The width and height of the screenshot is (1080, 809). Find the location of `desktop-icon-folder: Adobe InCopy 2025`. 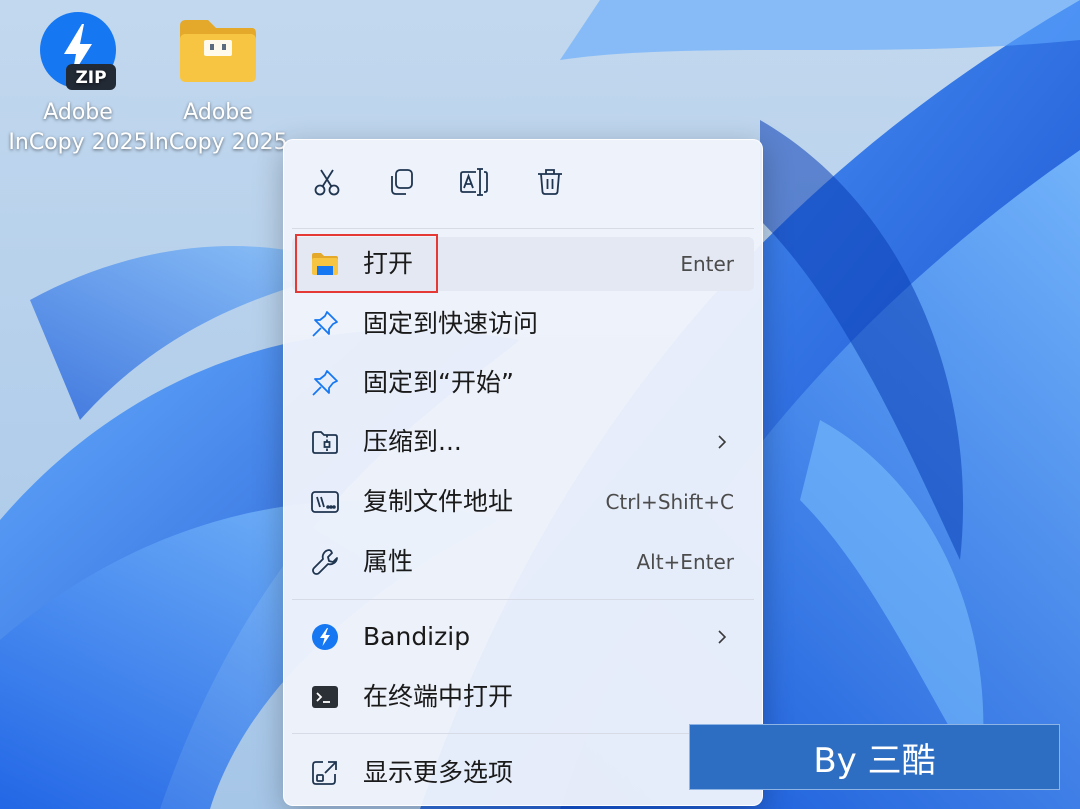

desktop-icon-folder: Adobe InCopy 2025 is located at coordinates (218, 84).